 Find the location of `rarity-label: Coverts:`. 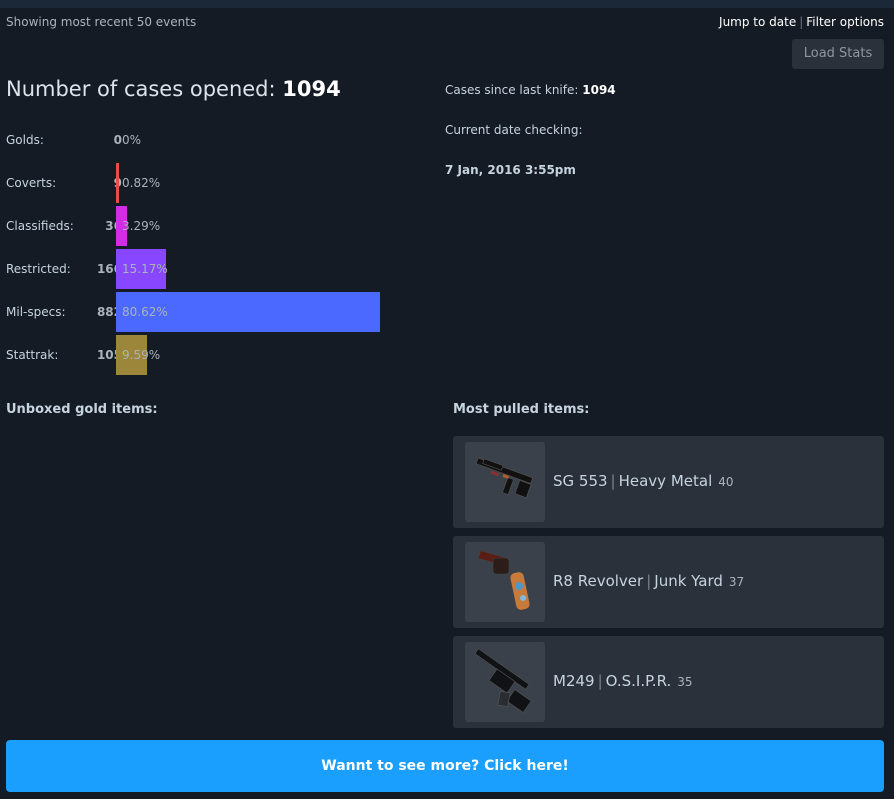

rarity-label: Coverts: is located at coordinates (31, 183).